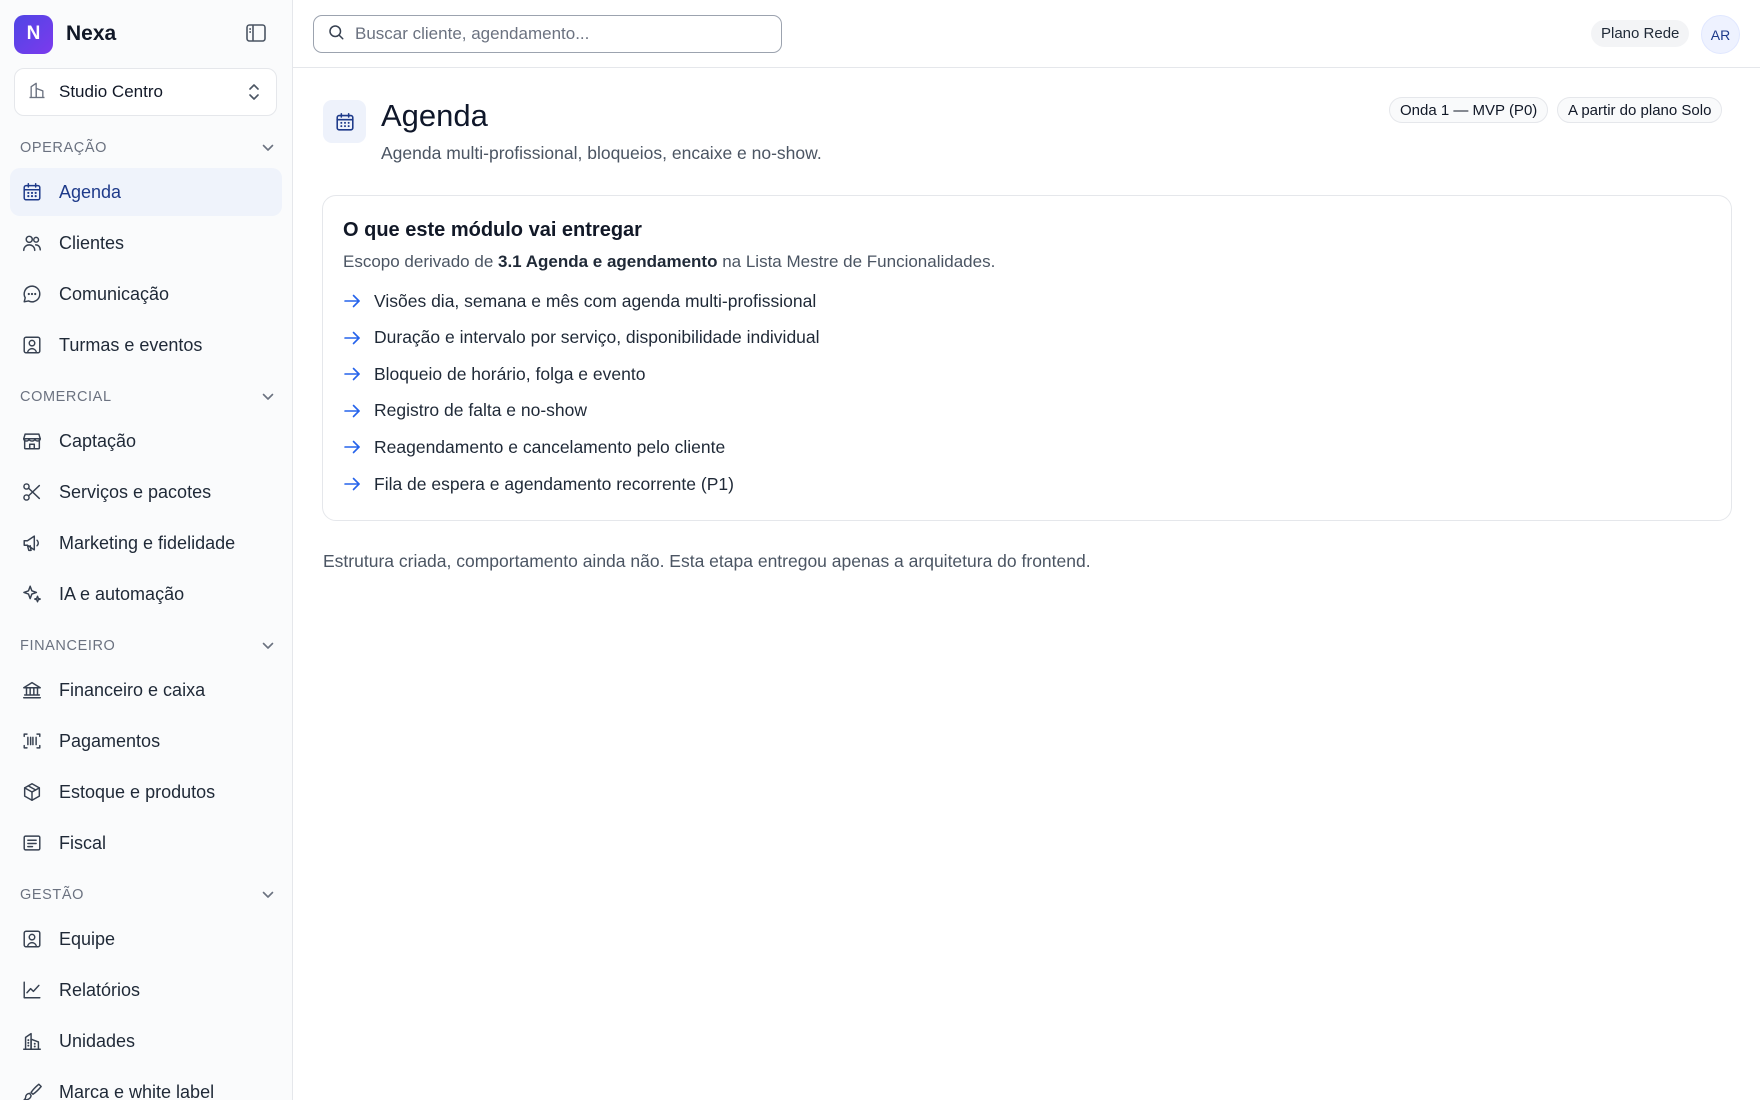  Describe the element at coordinates (98, 440) in the screenshot. I see `sidebar-item-label: Captação` at that location.